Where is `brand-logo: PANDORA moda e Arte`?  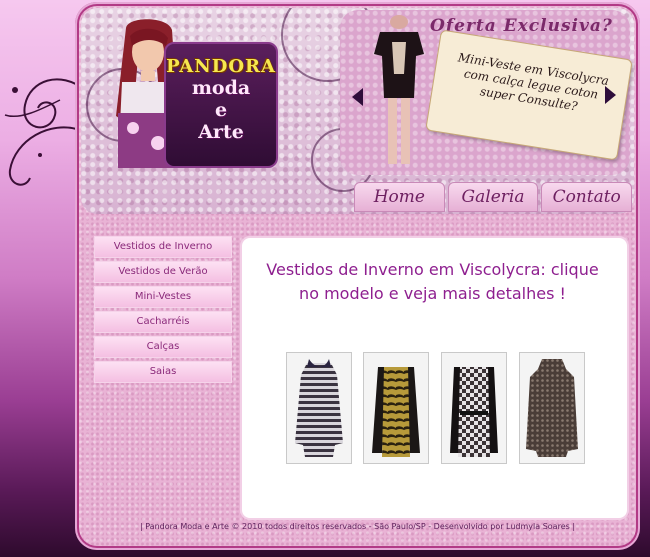 brand-logo: PANDORA moda e Arte is located at coordinates (221, 105).